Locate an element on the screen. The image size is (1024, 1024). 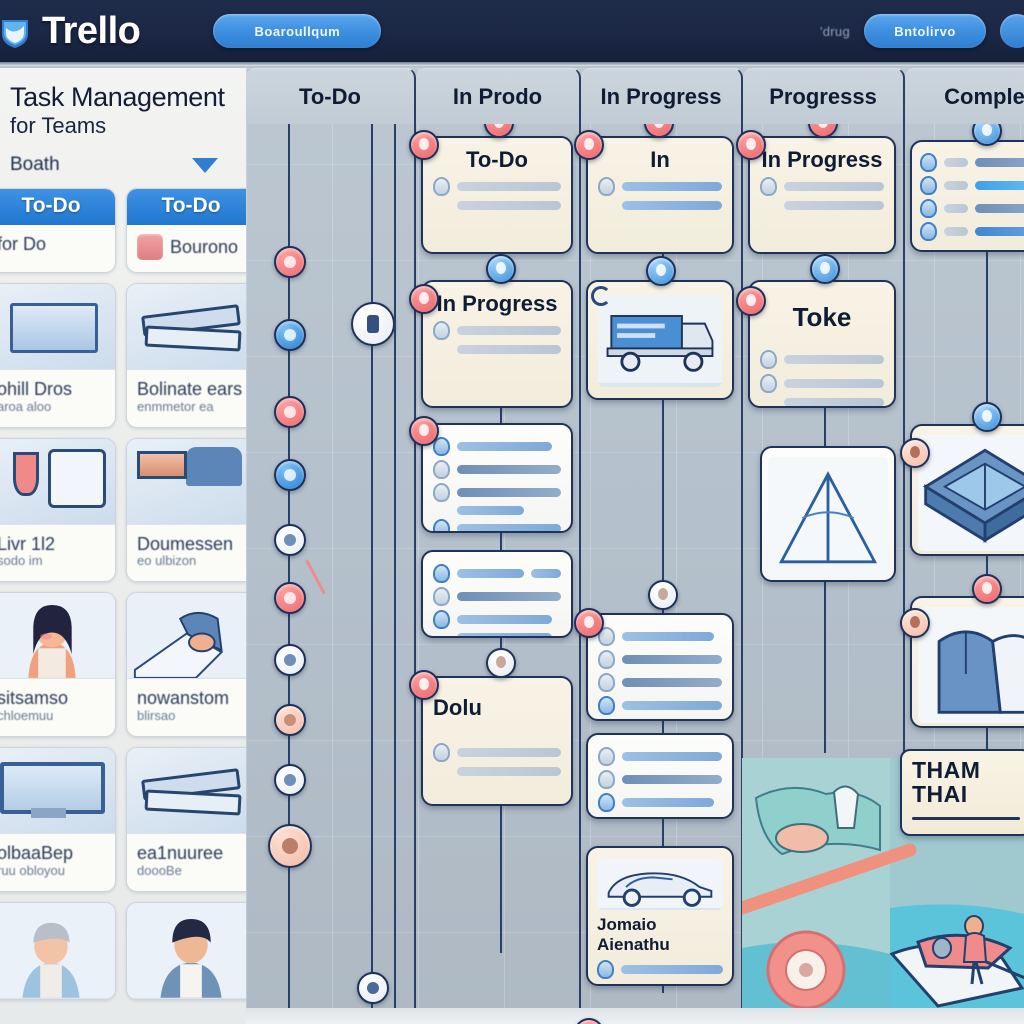
workspace-photo-icon is located at coordinates (186, 636).